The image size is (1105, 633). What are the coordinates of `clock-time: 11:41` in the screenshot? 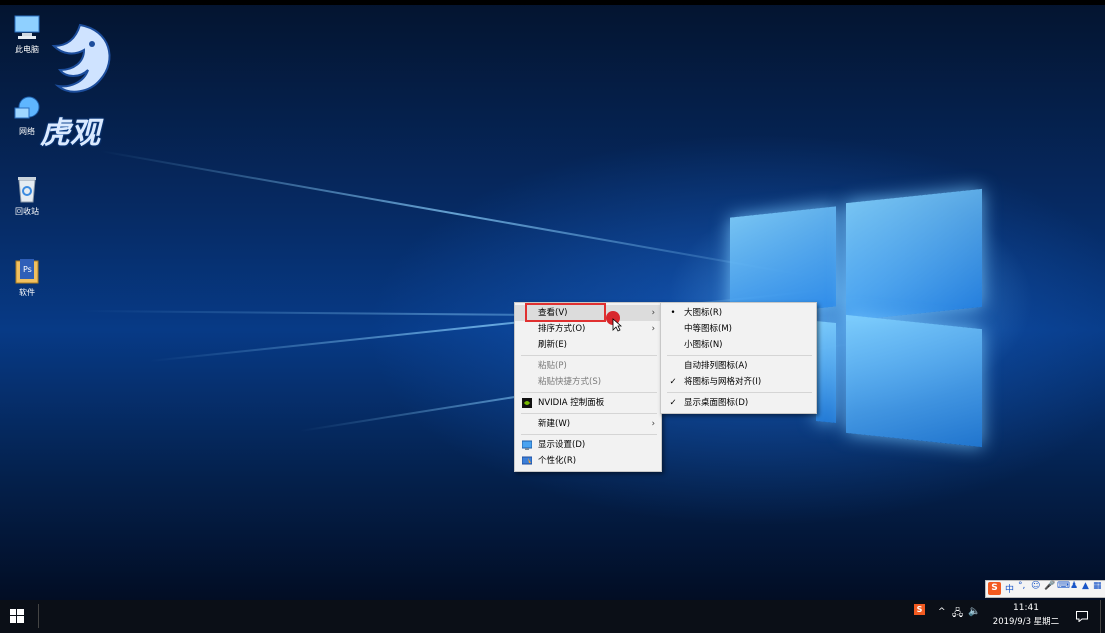 It's located at (1026, 608).